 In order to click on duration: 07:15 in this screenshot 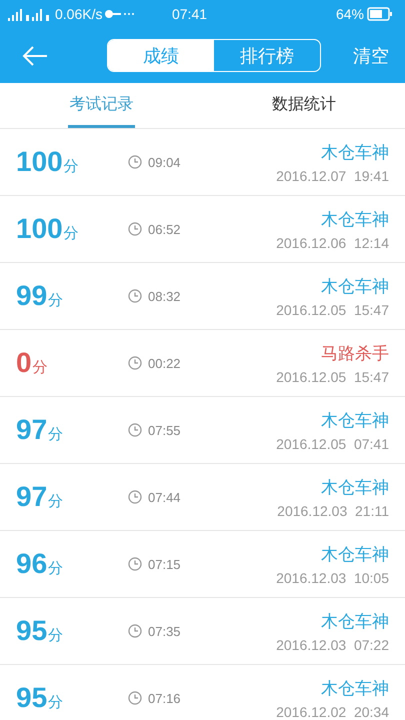, I will do `click(164, 564)`.